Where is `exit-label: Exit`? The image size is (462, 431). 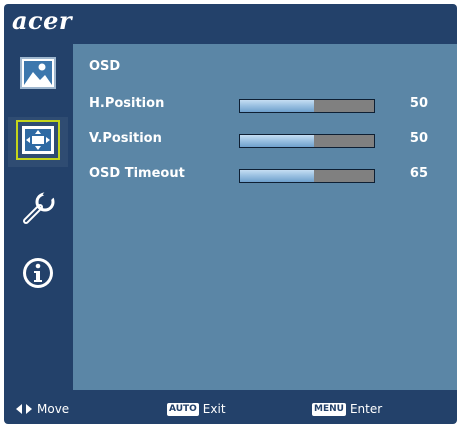
exit-label: Exit is located at coordinates (214, 409).